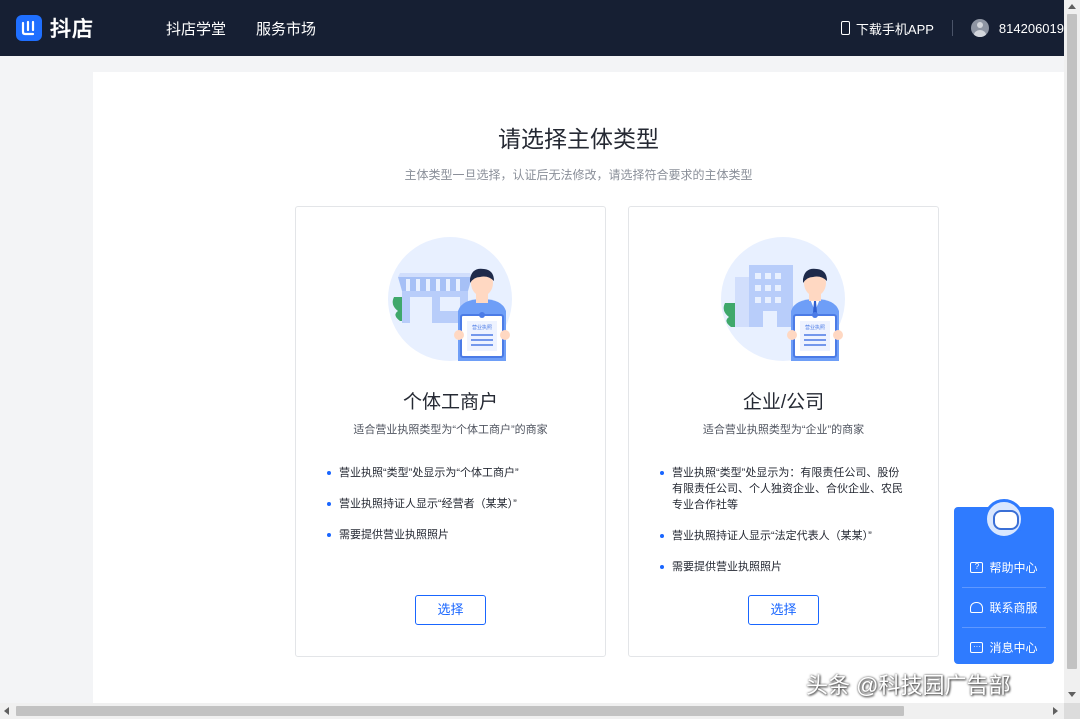 This screenshot has height=719, width=1080. Describe the element at coordinates (1013, 647) in the screenshot. I see `help-item-label: 消息中心` at that location.